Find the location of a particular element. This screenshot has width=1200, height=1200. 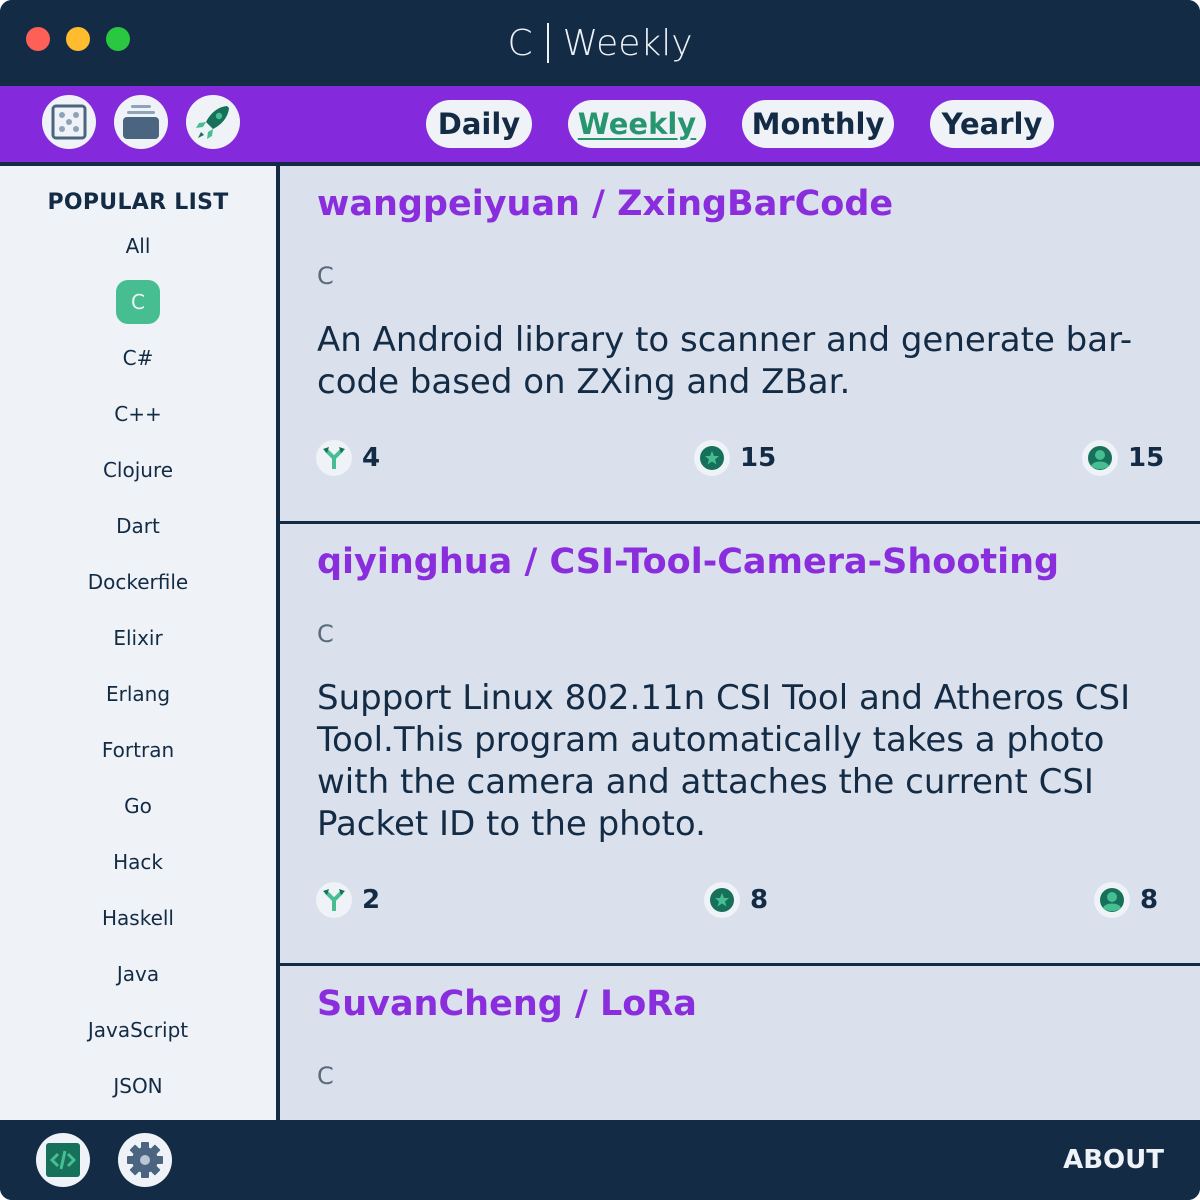

title-bar: C Weekly is located at coordinates (600, 43).